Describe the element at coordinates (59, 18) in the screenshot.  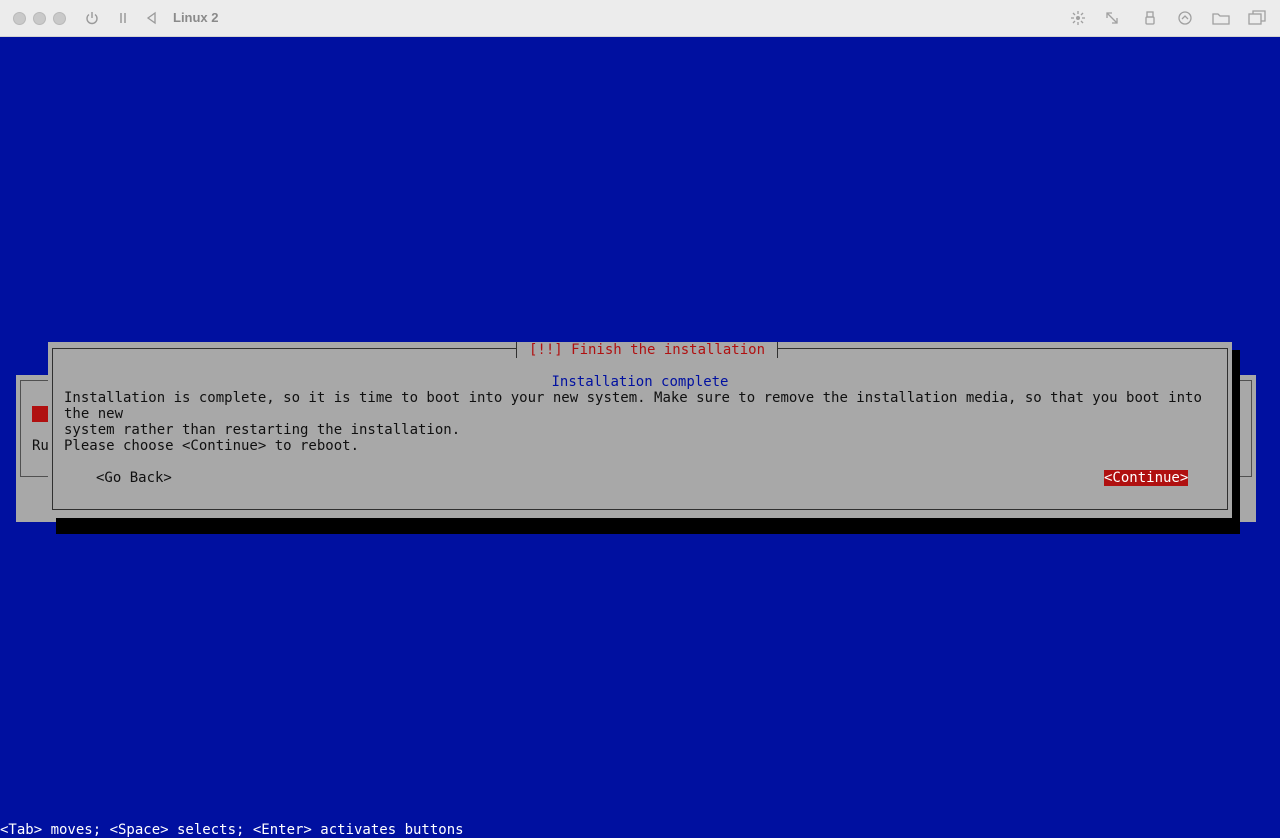
I see `zoom-window-button` at that location.